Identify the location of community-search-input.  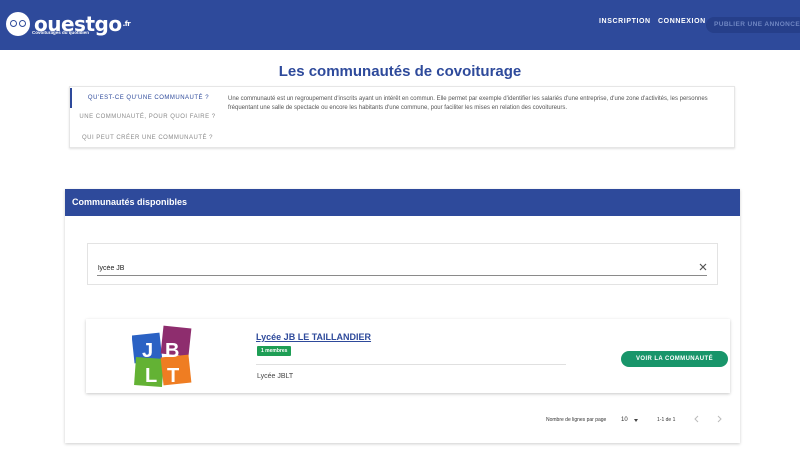
(402, 268).